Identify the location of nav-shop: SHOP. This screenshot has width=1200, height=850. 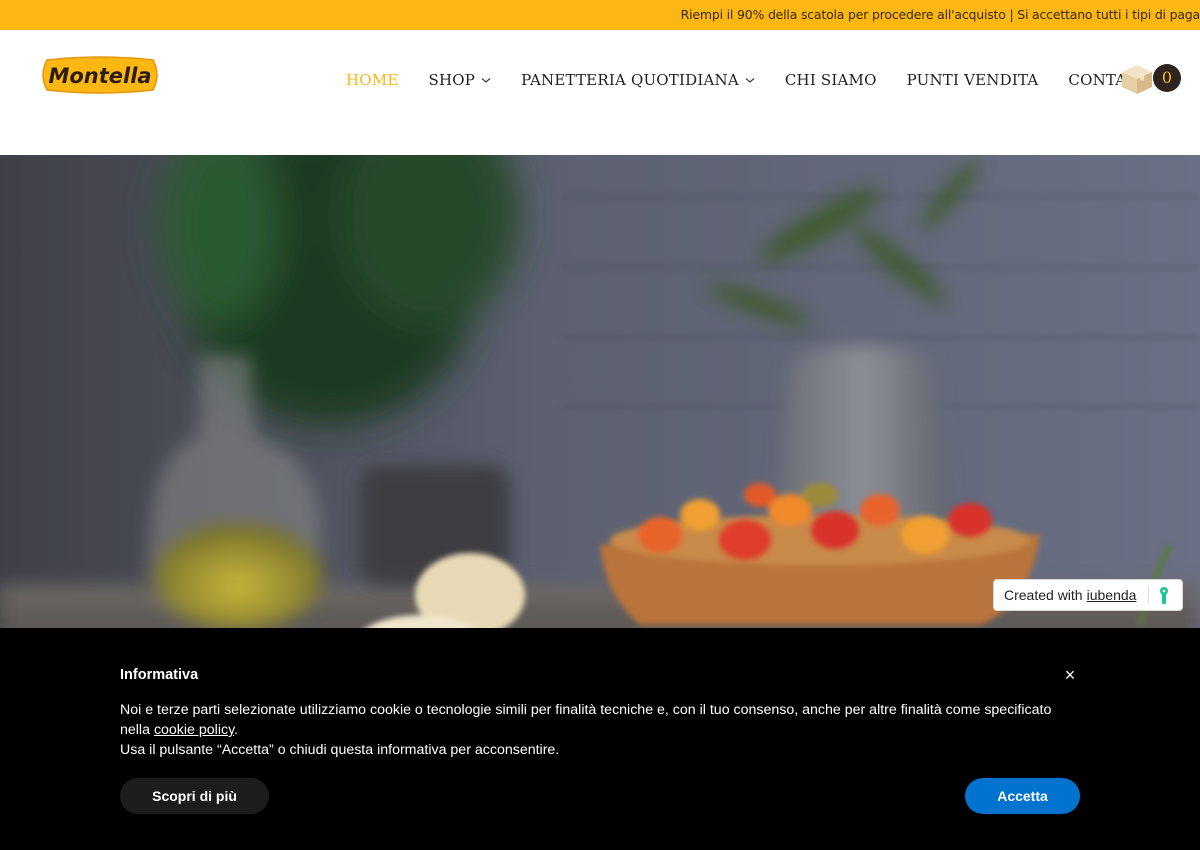
(460, 80).